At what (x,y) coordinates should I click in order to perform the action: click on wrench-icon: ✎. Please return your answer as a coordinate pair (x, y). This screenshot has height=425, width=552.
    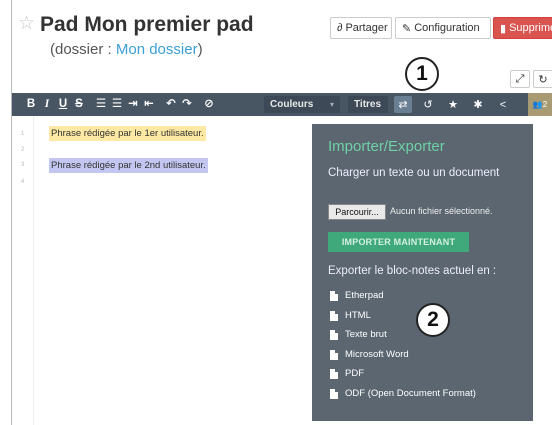
    Looking at the image, I should click on (407, 28).